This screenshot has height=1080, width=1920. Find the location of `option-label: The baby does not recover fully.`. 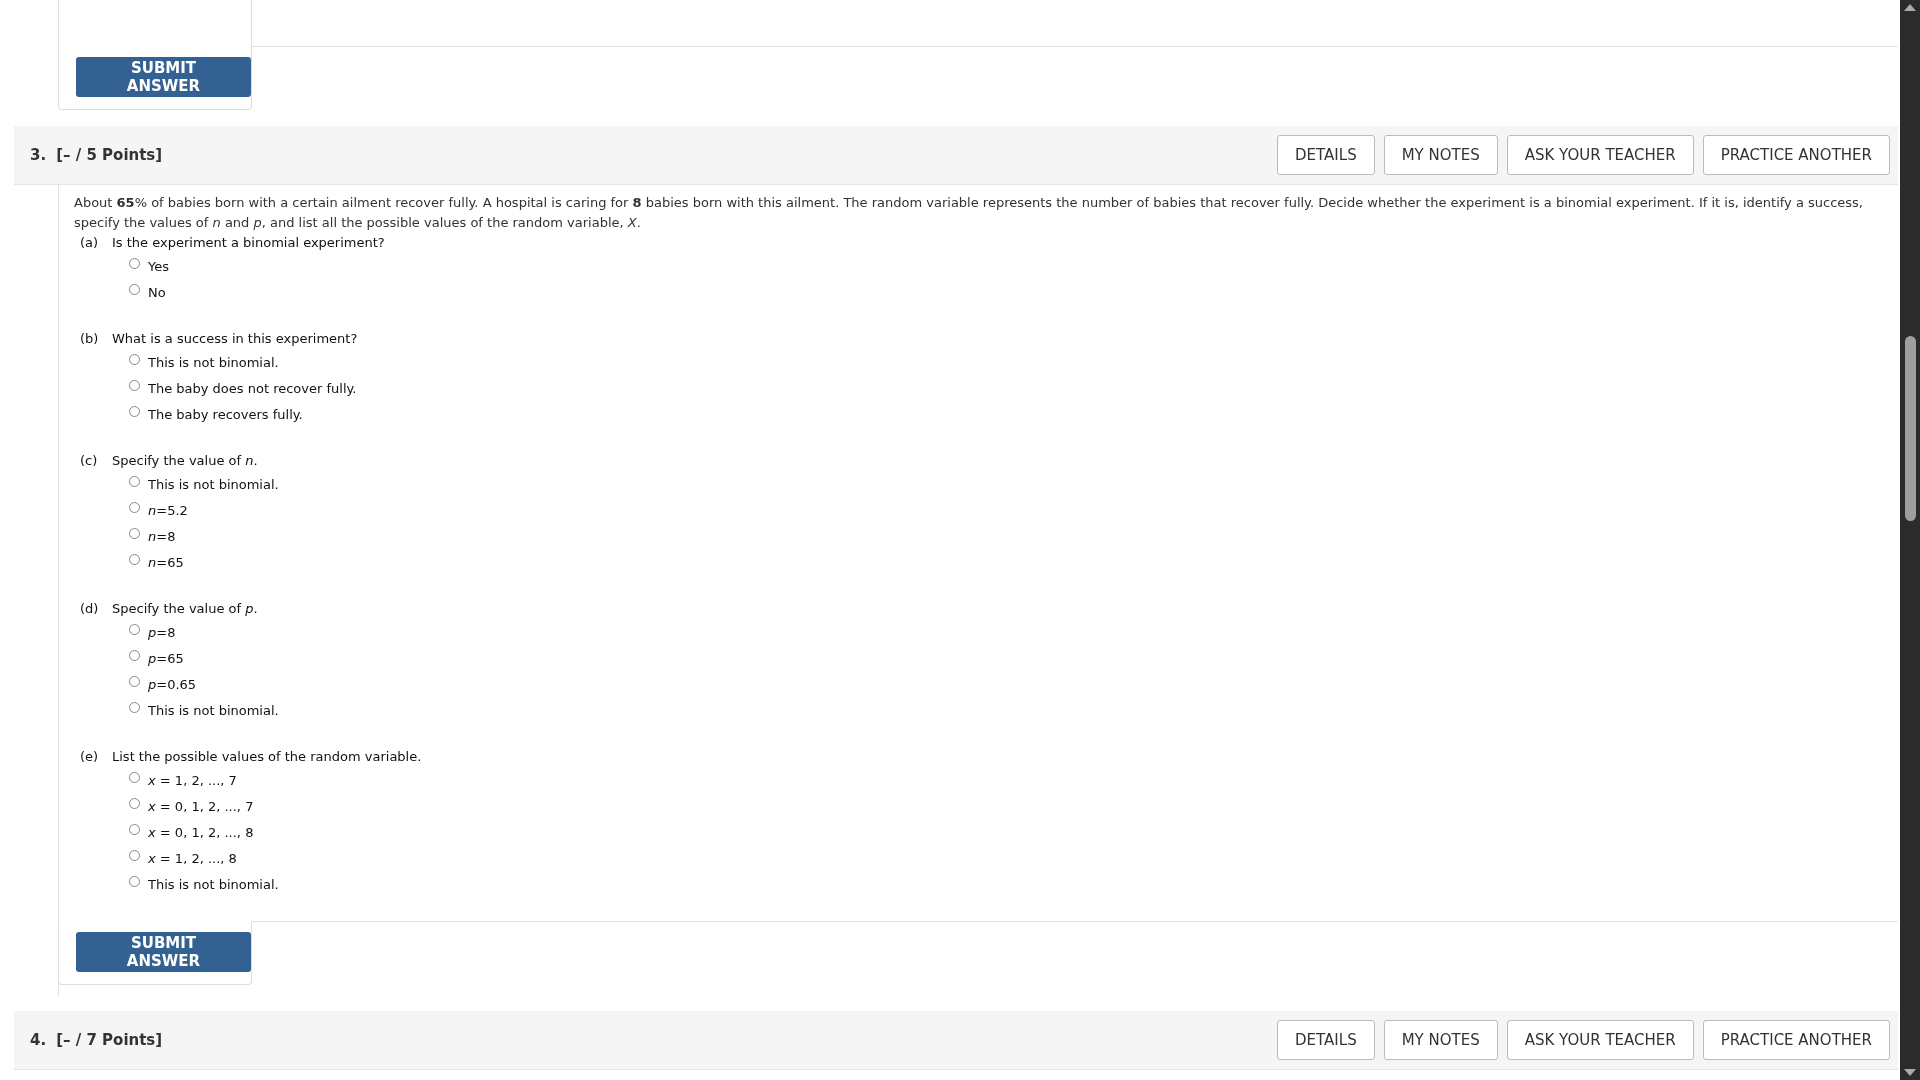

option-label: The baby does not recover fully. is located at coordinates (252, 388).